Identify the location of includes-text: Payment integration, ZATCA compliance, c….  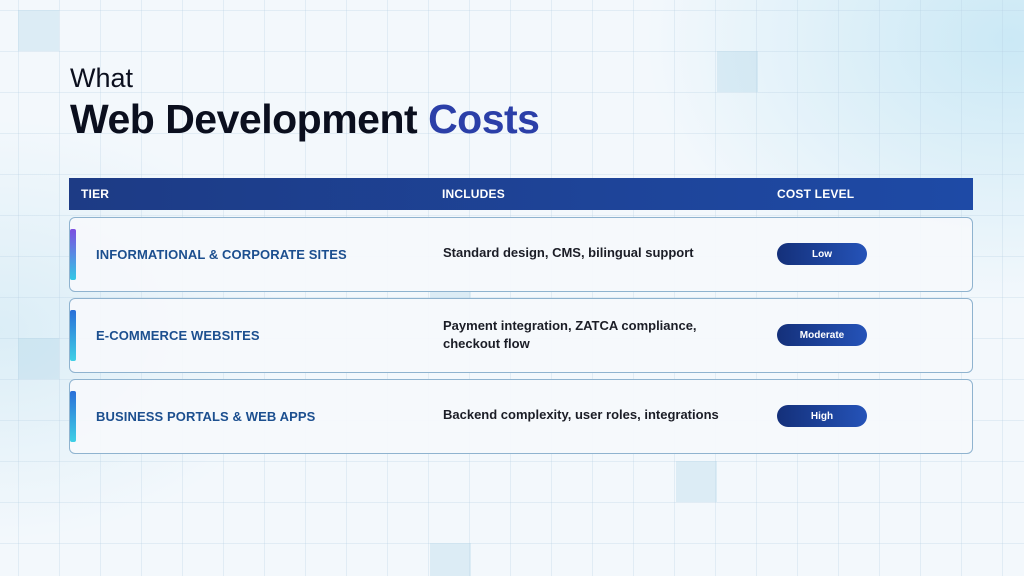
(570, 334).